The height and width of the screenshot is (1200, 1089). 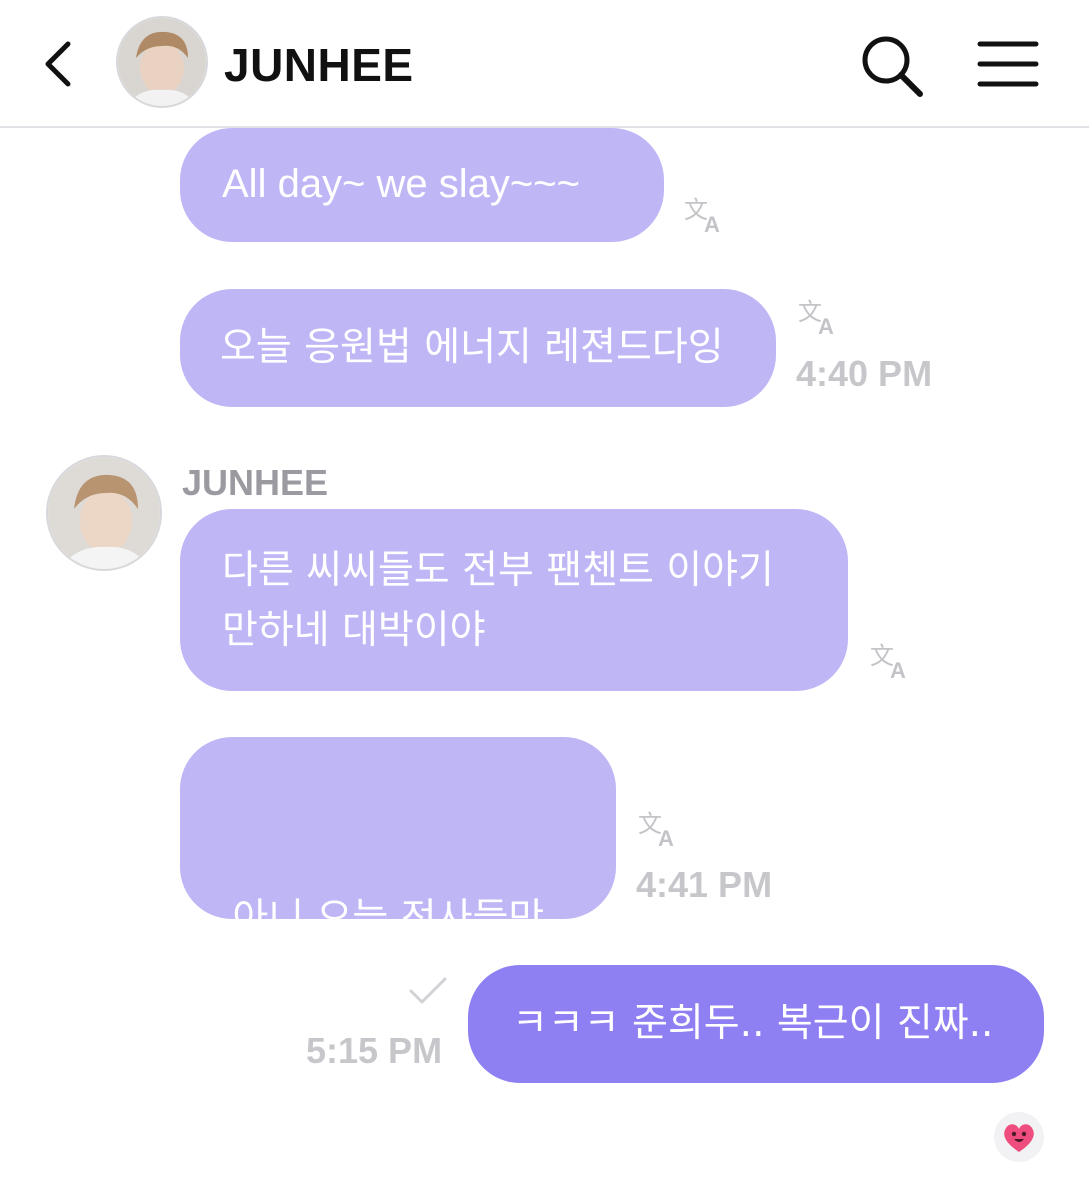 I want to click on message-text-line: 아니 오늘 전사들만, so click(x=382, y=918).